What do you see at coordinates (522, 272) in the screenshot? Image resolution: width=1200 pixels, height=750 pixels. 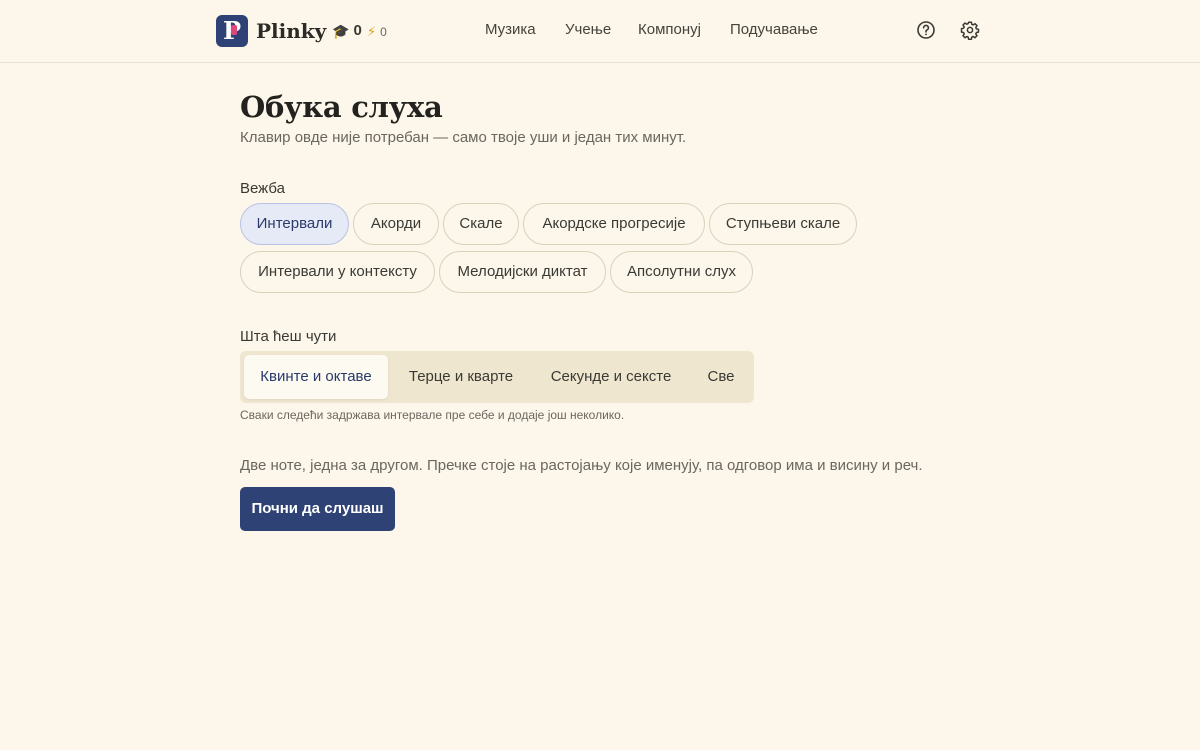 I see `exercise-option-melodic-dictation: Мелодијски диктат` at bounding box center [522, 272].